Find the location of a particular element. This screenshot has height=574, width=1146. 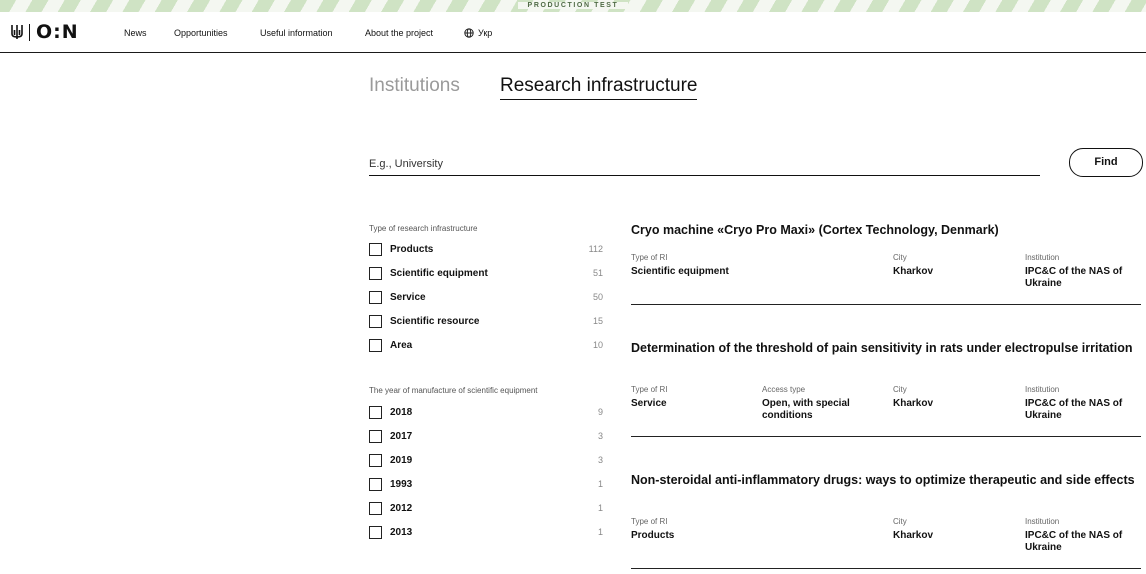

filter-type-products: Products 112 is located at coordinates (486, 251).